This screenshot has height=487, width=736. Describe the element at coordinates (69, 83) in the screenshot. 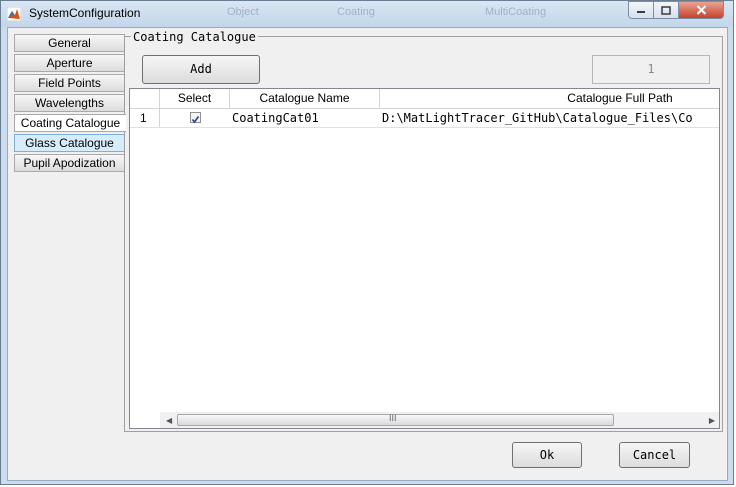

I see `tab-field-points: Field Points` at that location.